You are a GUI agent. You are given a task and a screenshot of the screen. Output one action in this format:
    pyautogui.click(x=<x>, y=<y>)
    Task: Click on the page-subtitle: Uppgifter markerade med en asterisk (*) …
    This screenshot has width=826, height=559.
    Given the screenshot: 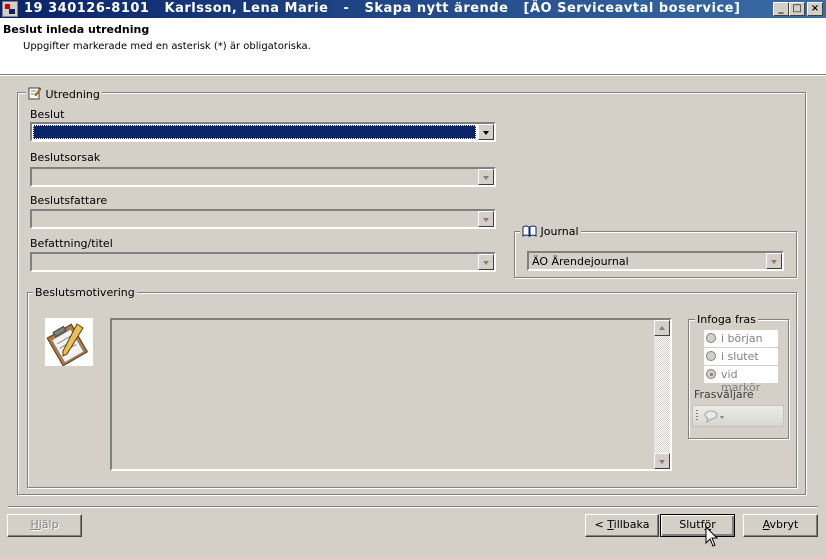 What is the action you would take?
    pyautogui.click(x=167, y=46)
    